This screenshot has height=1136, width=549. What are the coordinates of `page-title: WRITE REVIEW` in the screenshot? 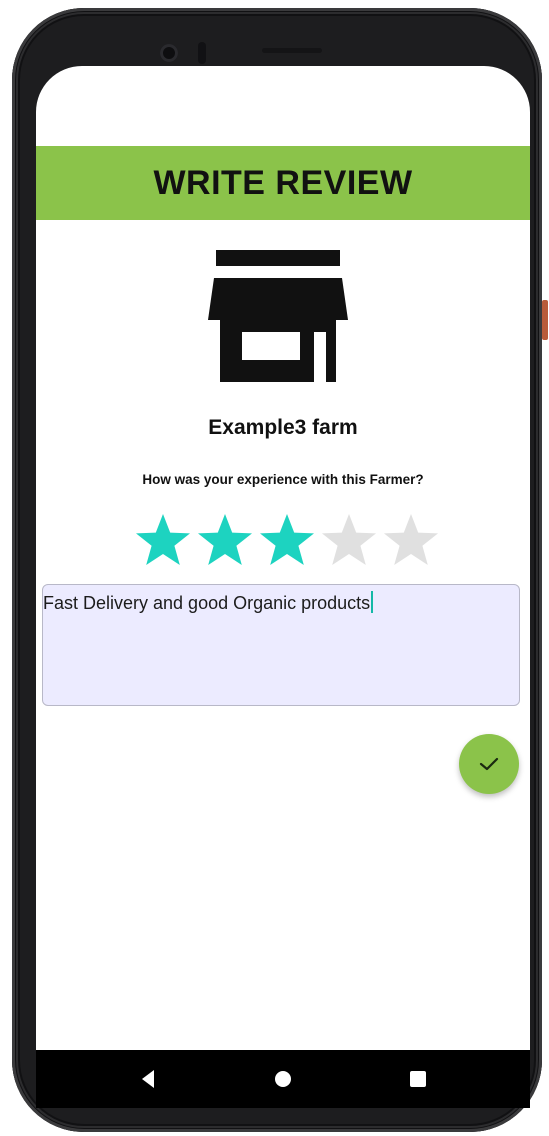 It's located at (283, 182).